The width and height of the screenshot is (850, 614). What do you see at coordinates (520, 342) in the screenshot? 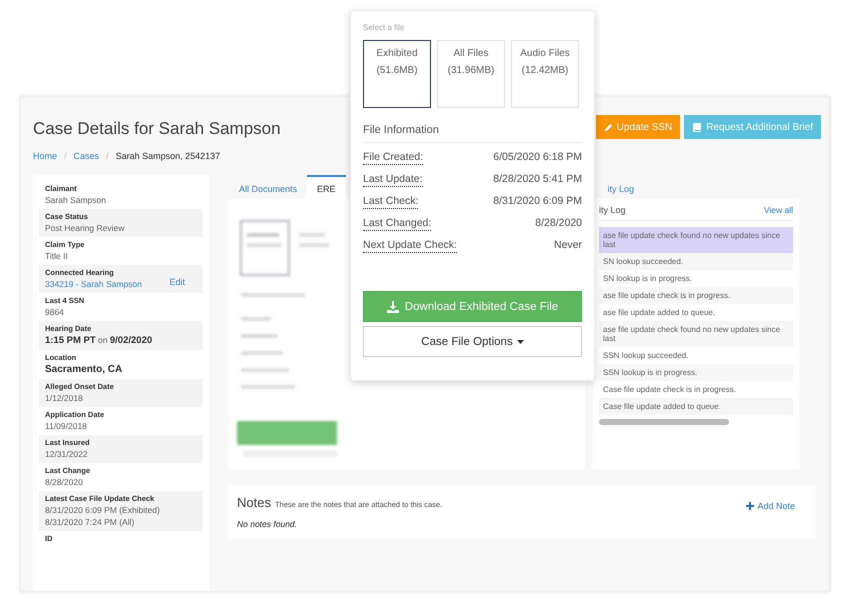
I see `caret-icon` at bounding box center [520, 342].